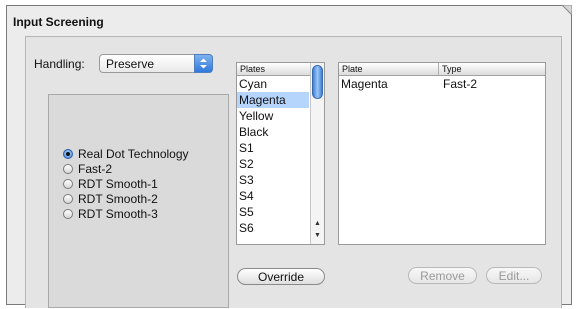  Describe the element at coordinates (273, 148) in the screenshot. I see `plate-item: S1` at that location.